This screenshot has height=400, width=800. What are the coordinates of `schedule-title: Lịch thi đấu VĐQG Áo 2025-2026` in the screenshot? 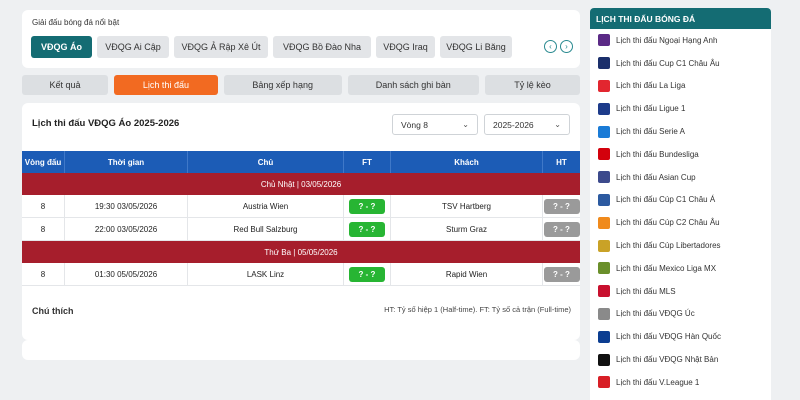 It's located at (106, 123).